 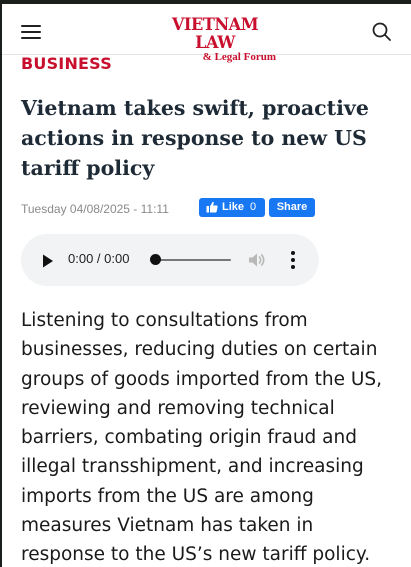 I want to click on facebook-like-button: Like 0, so click(x=232, y=207).